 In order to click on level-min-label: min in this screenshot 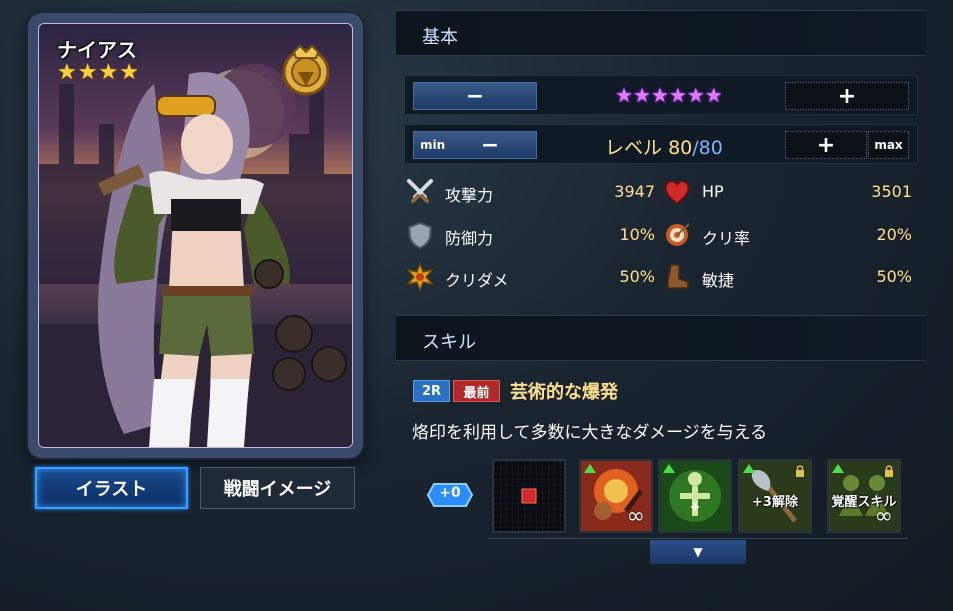, I will do `click(433, 145)`.